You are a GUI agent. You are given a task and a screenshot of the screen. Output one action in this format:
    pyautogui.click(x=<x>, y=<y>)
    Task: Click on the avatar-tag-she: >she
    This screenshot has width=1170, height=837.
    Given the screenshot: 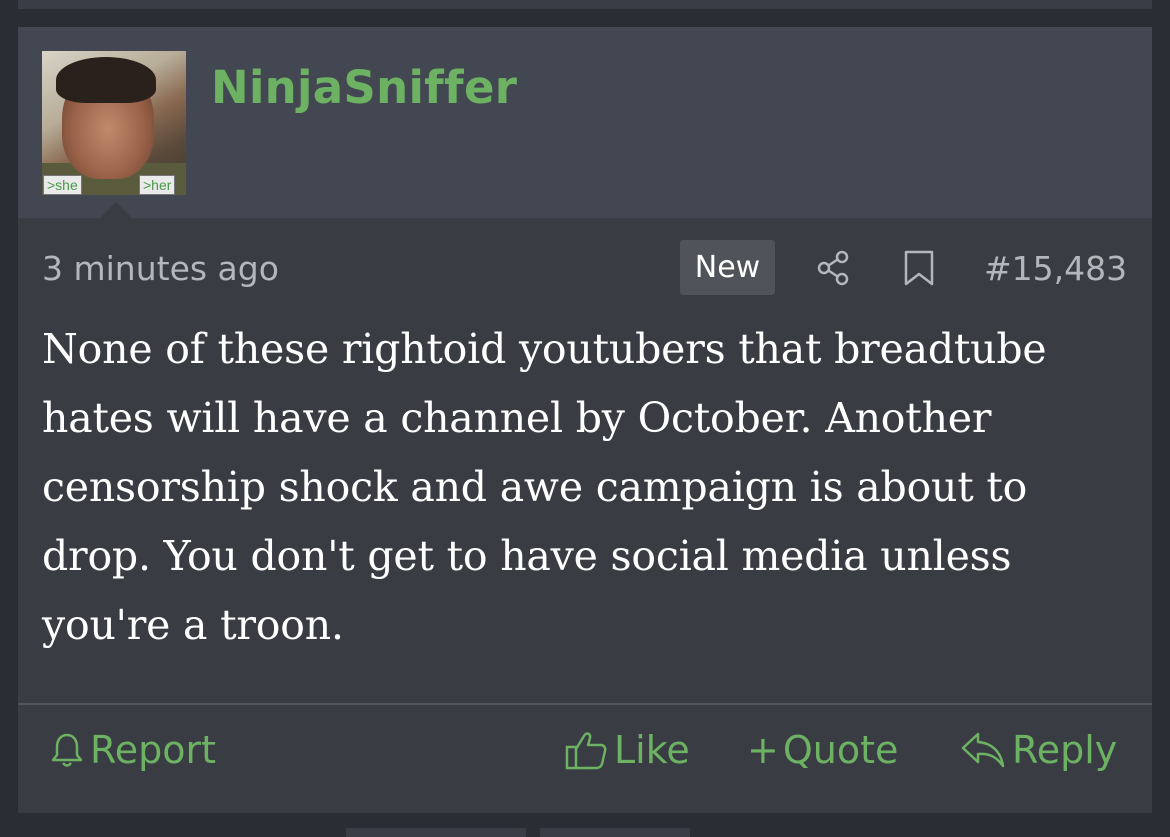 What is the action you would take?
    pyautogui.click(x=62, y=185)
    